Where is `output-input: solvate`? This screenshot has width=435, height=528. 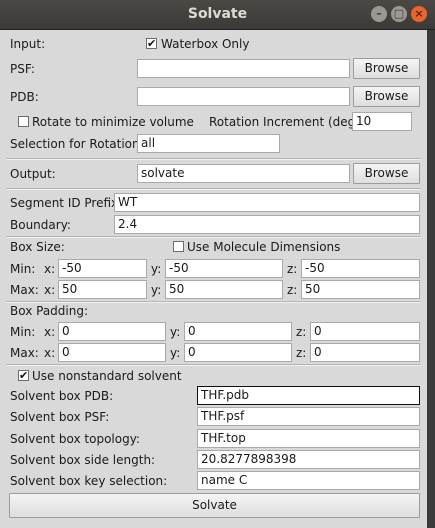
output-input: solvate is located at coordinates (243, 173).